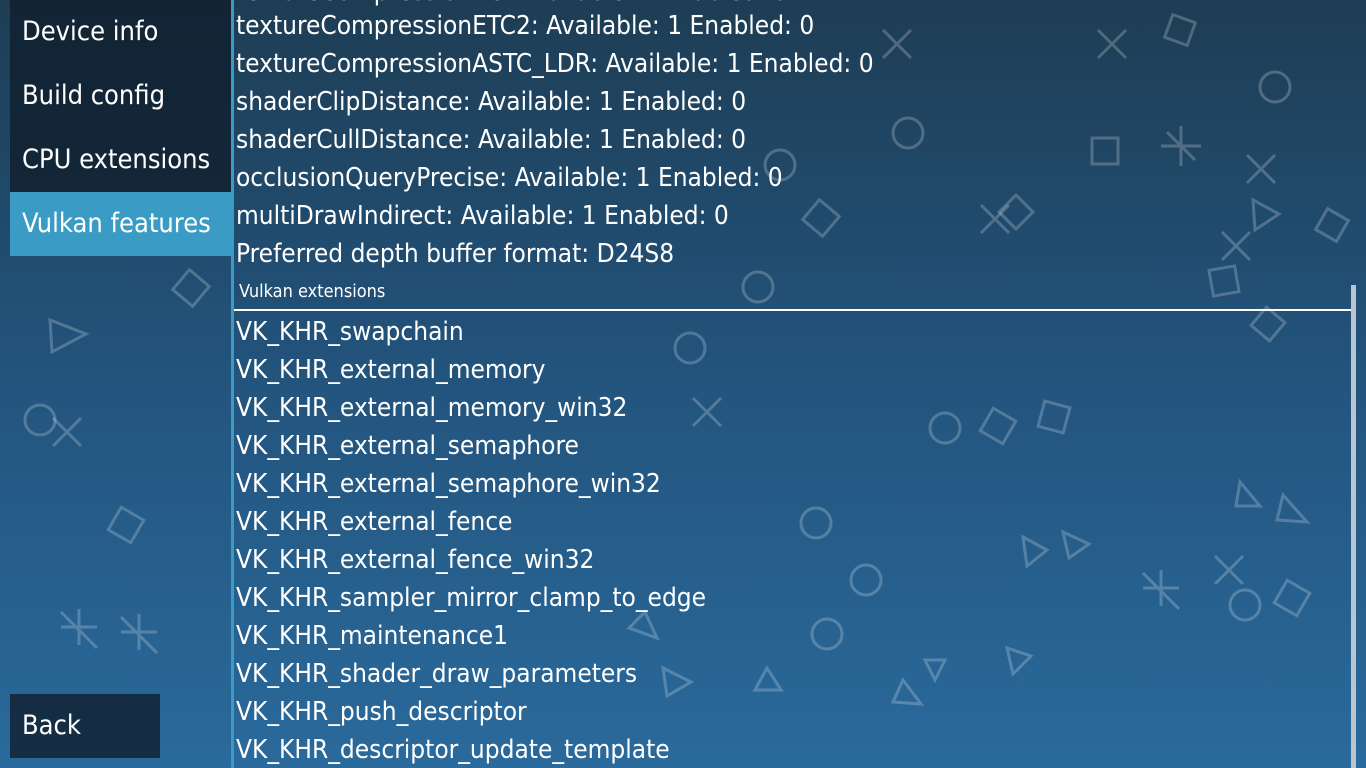 This screenshot has width=1366, height=768. What do you see at coordinates (455, 254) in the screenshot?
I see `depth-format-line: Preferred depth buffer format: D24S8` at bounding box center [455, 254].